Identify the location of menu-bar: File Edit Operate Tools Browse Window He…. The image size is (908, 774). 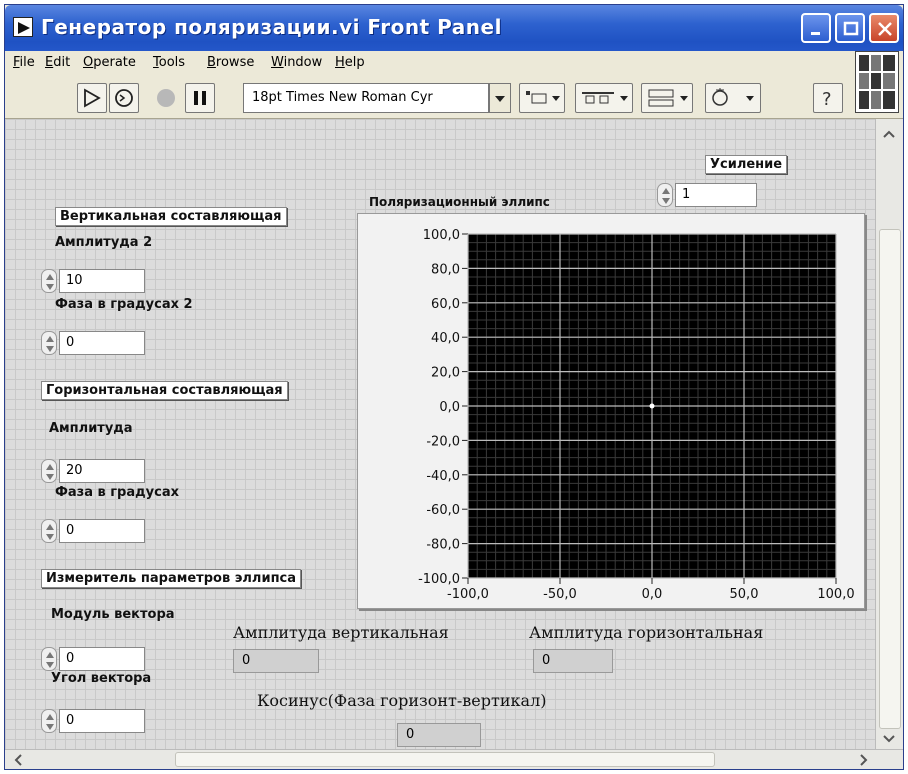
(454, 63).